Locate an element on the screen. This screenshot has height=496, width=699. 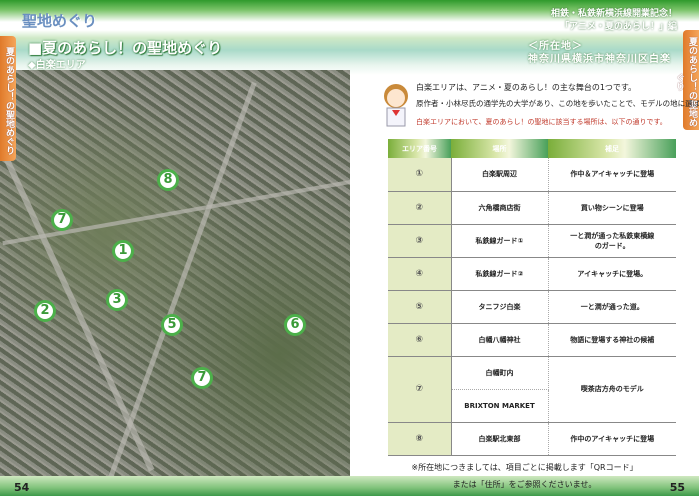
table-row: ④ 私鉄線ガード② アイキャッチに登場。 is located at coordinates (532, 274).